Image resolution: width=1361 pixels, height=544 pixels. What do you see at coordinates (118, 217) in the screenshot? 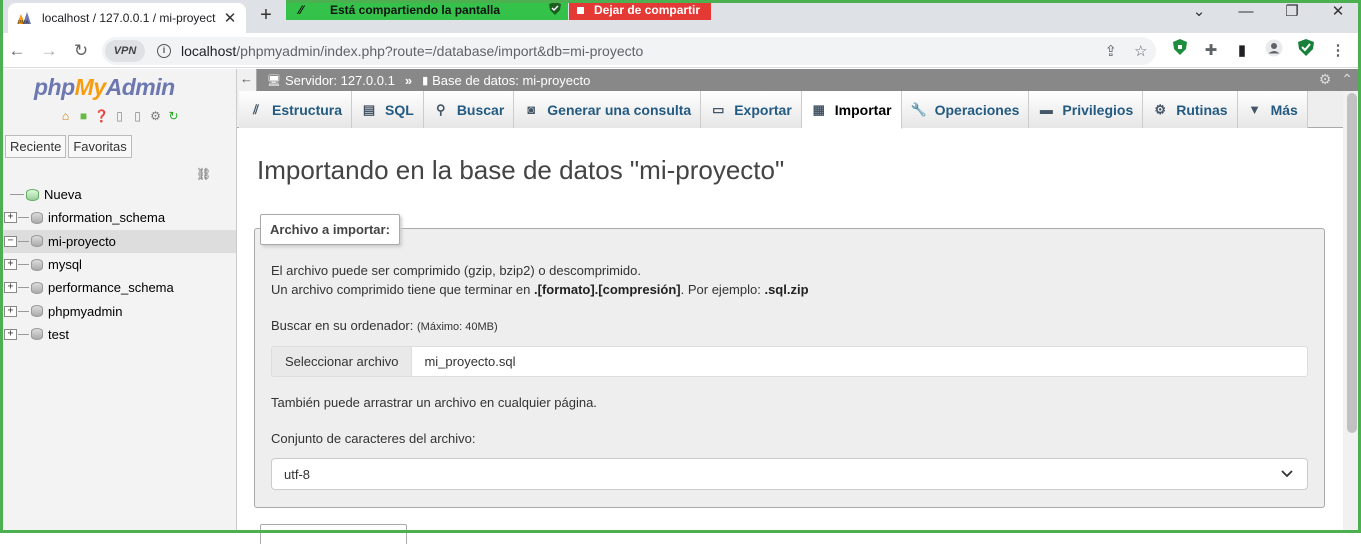
I see `db-item-information-schema: + information_schema` at bounding box center [118, 217].